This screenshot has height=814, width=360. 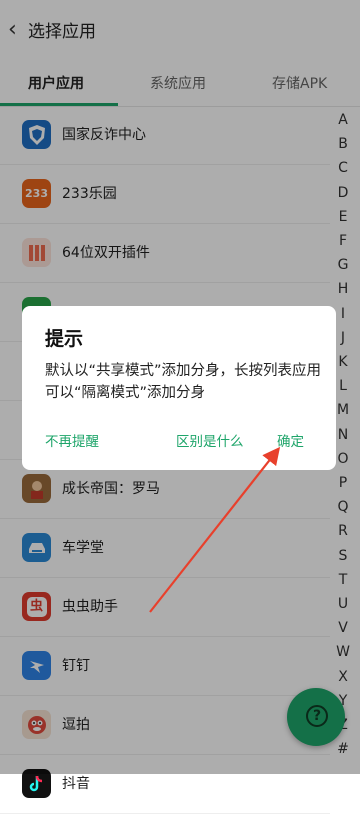 What do you see at coordinates (210, 440) in the screenshot?
I see `difference-button: 区别是什么` at bounding box center [210, 440].